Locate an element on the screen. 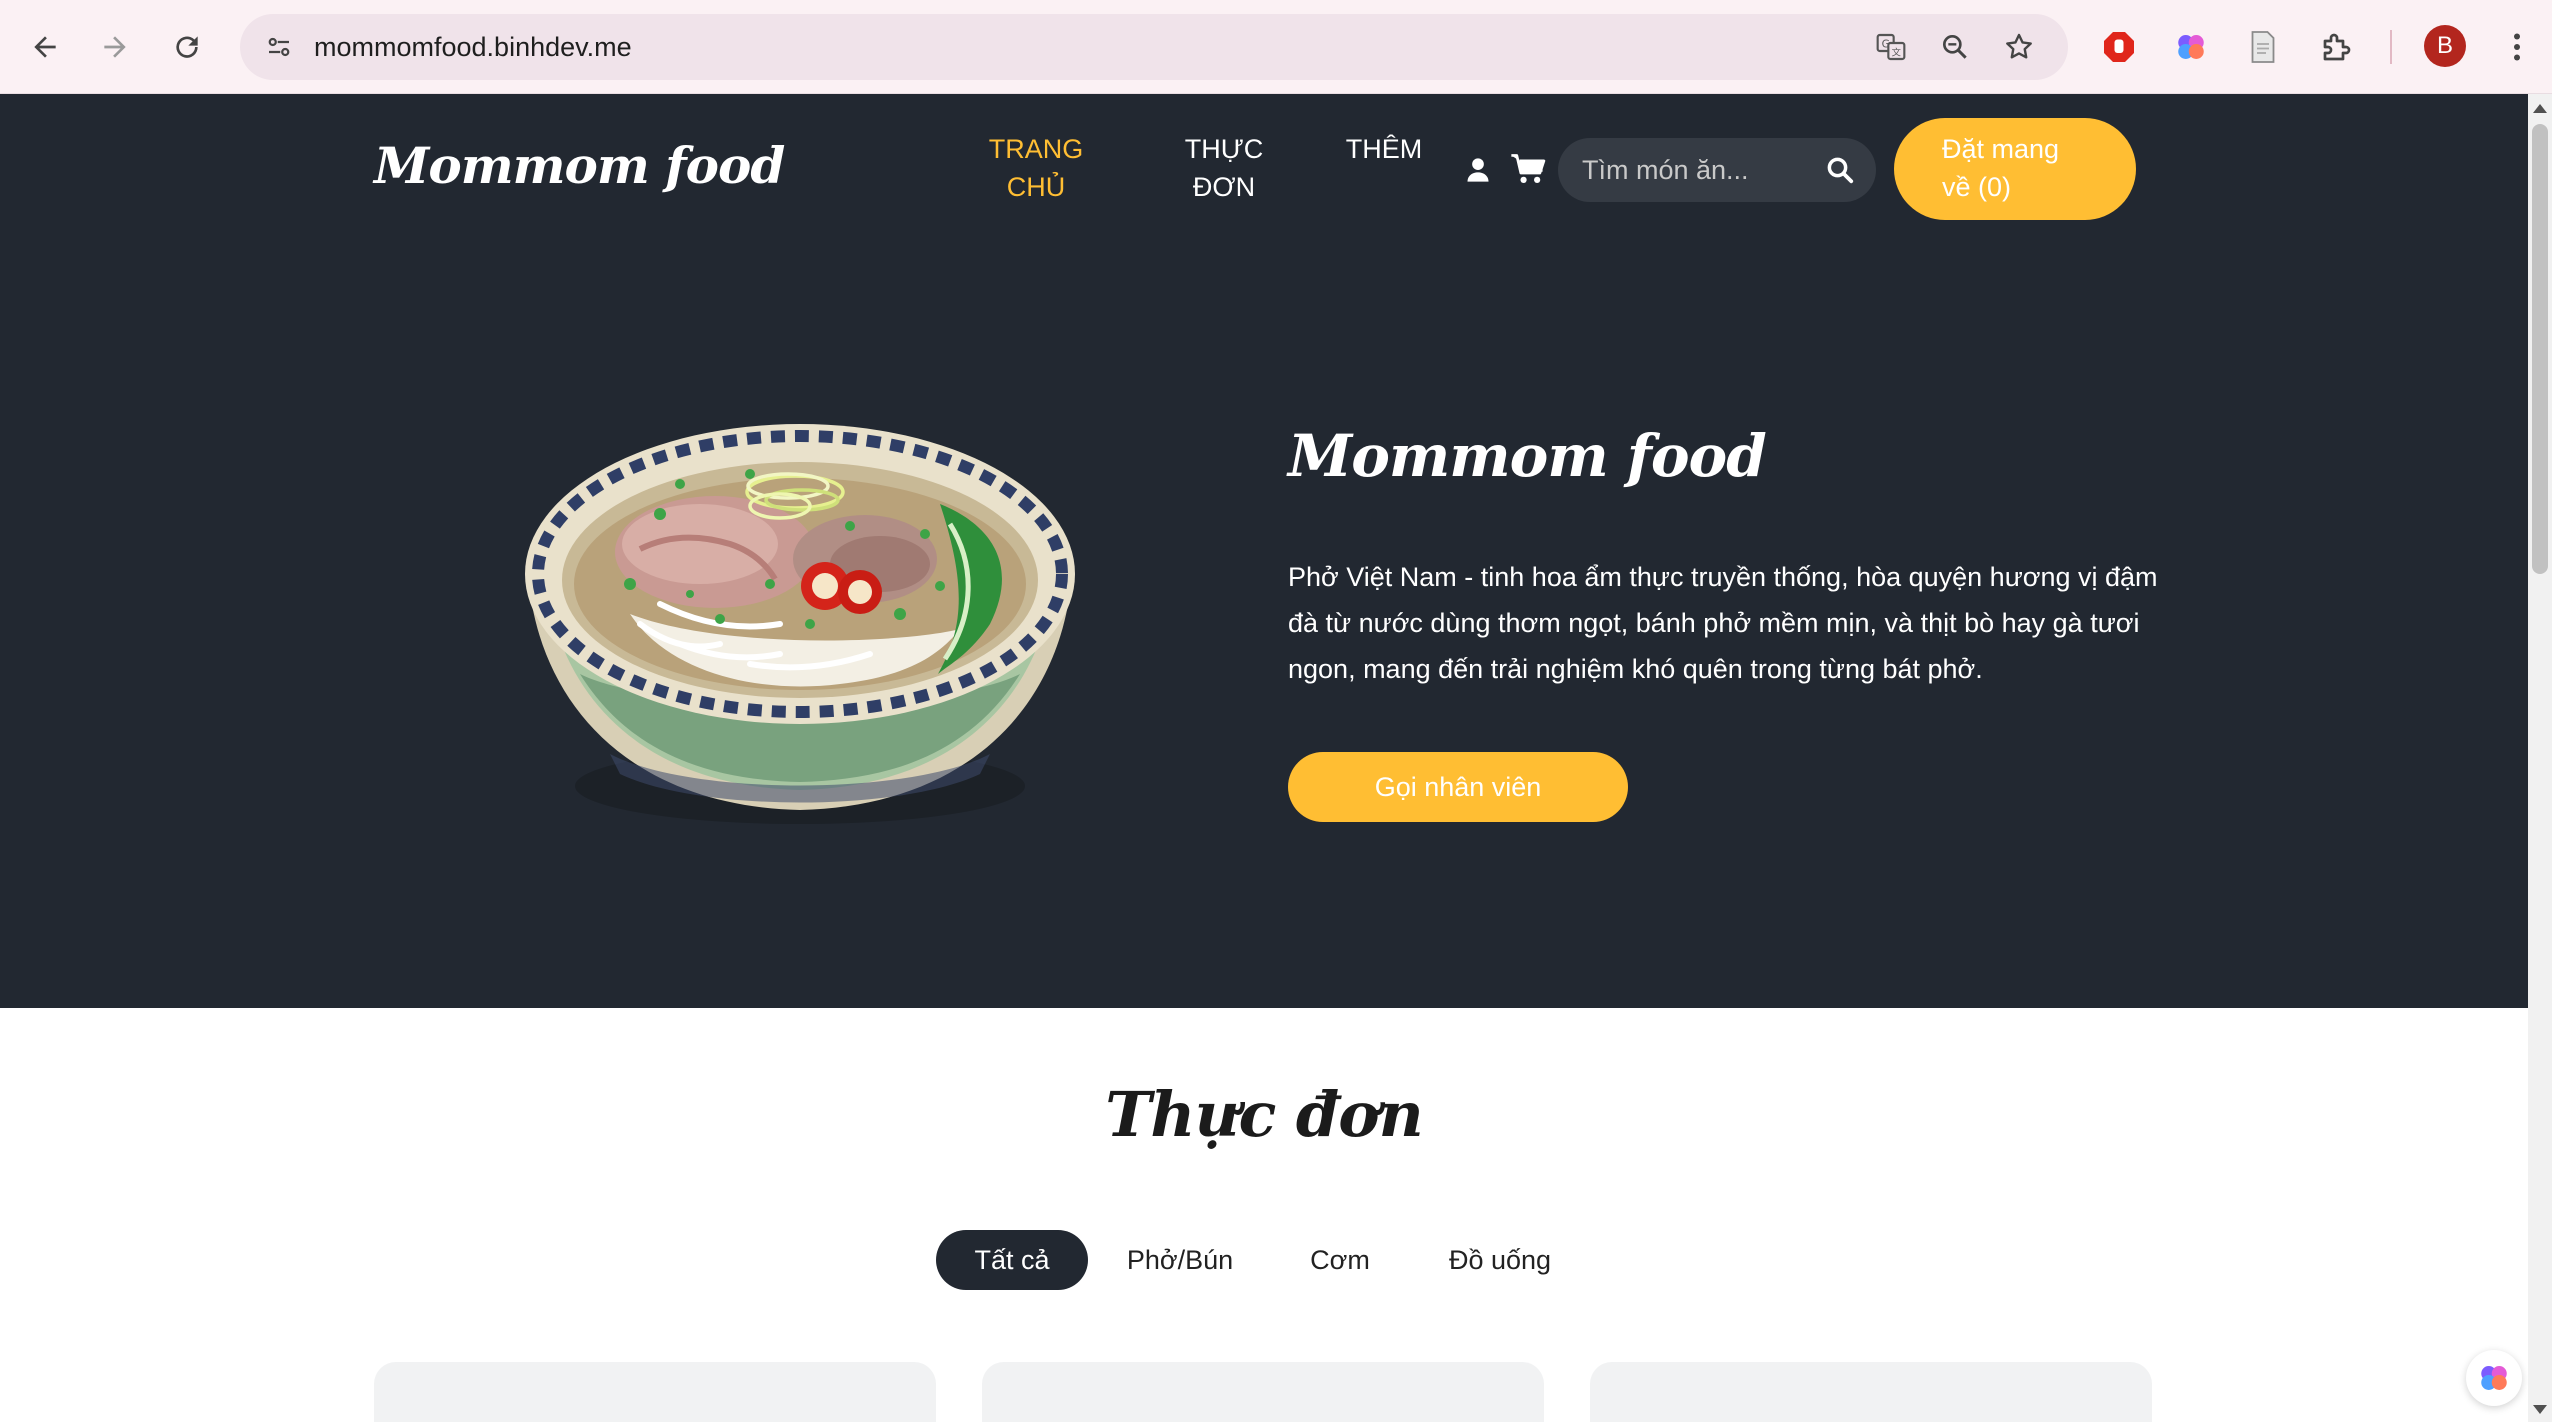  reload-button is located at coordinates (187, 47).